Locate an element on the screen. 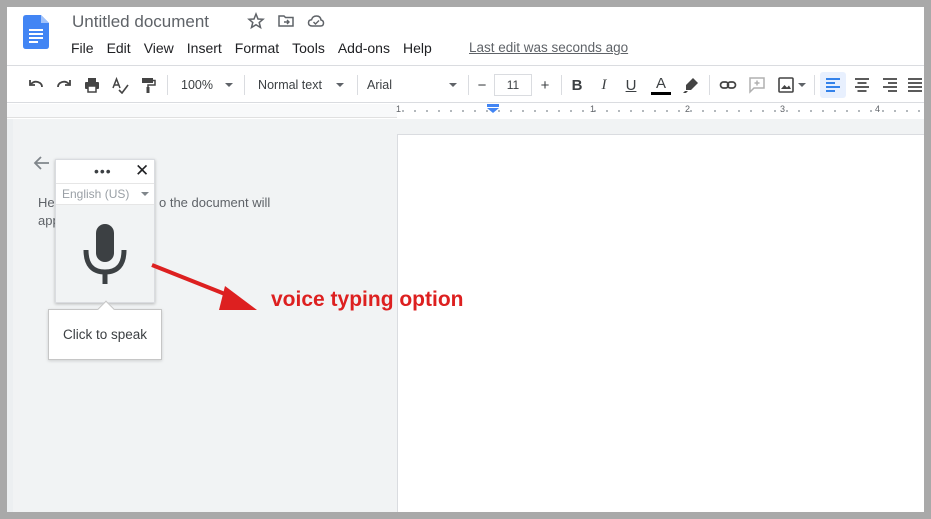  language-value: English (US) is located at coordinates (96, 194).